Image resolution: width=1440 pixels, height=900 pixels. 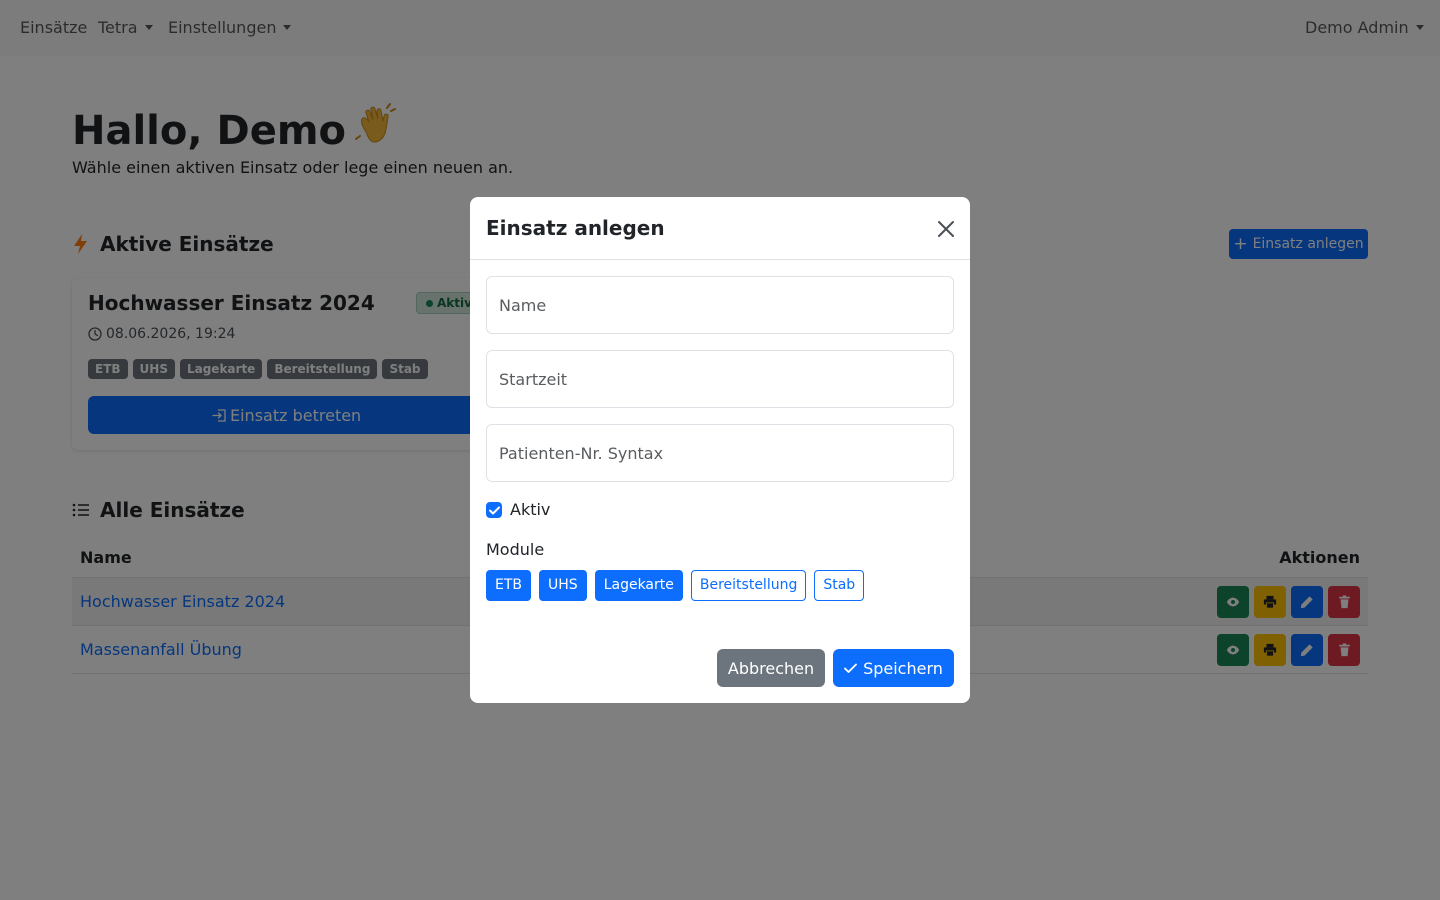 I want to click on start-time-input, so click(x=720, y=379).